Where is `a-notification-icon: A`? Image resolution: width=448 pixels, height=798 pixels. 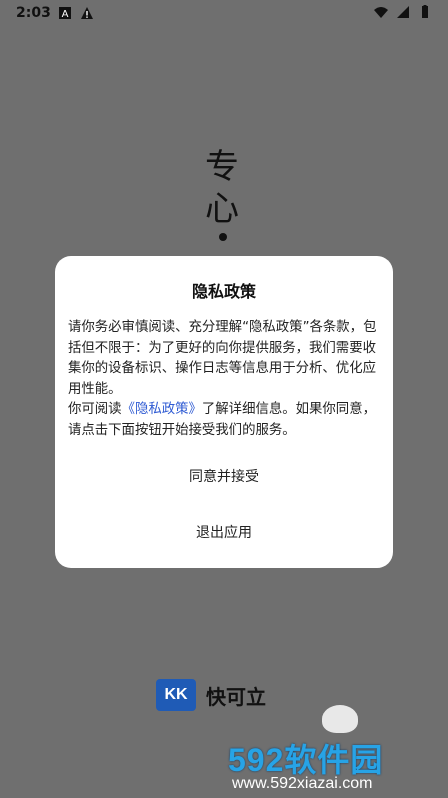 a-notification-icon: A is located at coordinates (65, 13).